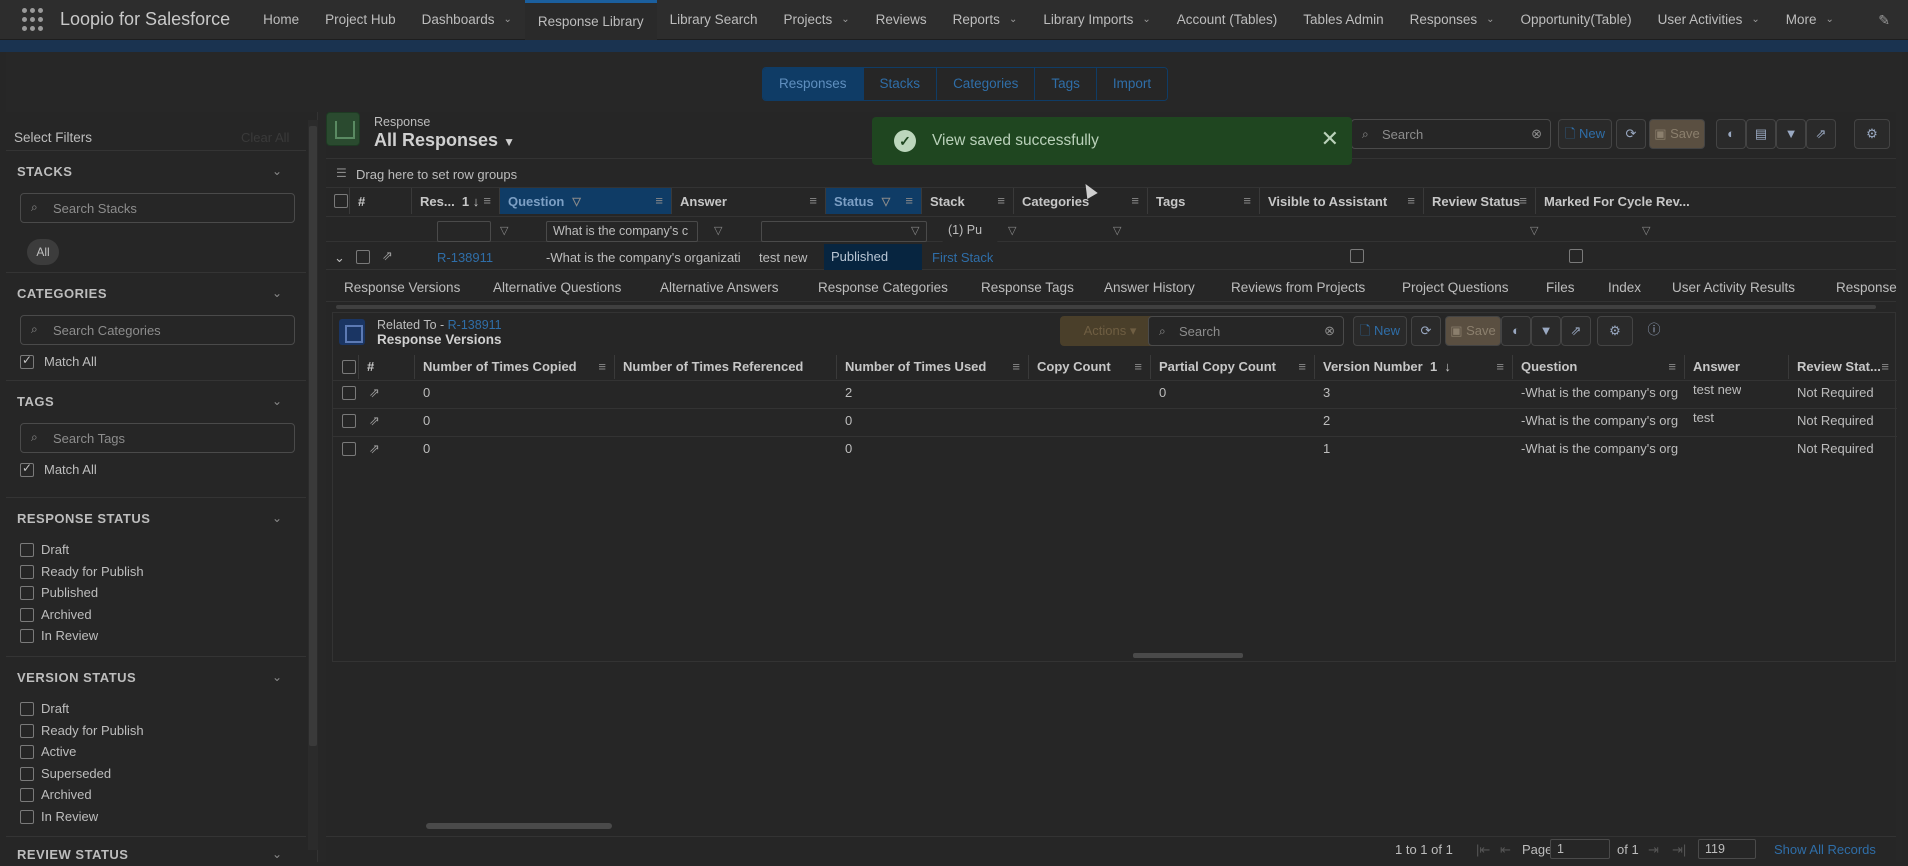 The height and width of the screenshot is (866, 1908). I want to click on table-view-icon: ▤, so click(1761, 134).